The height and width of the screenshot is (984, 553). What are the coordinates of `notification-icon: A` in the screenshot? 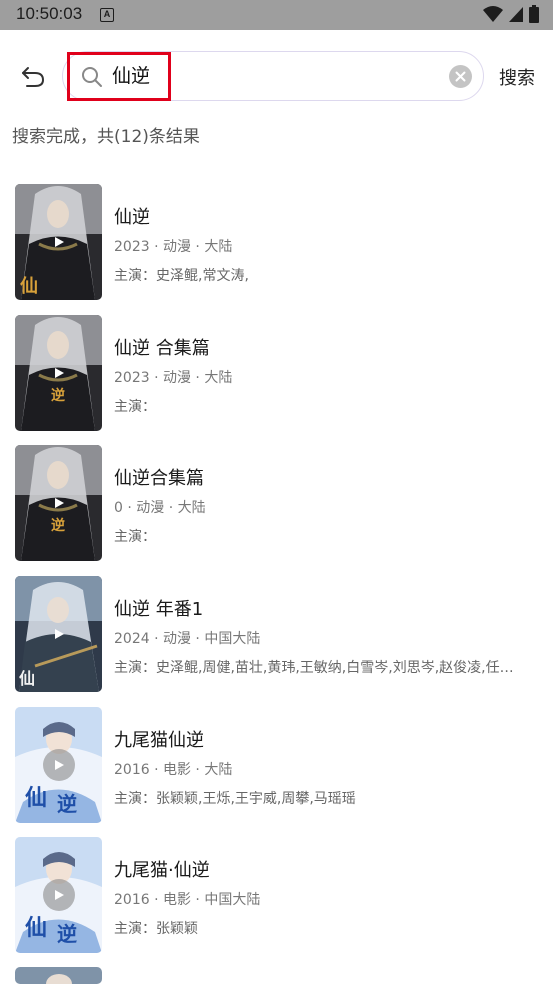 It's located at (107, 15).